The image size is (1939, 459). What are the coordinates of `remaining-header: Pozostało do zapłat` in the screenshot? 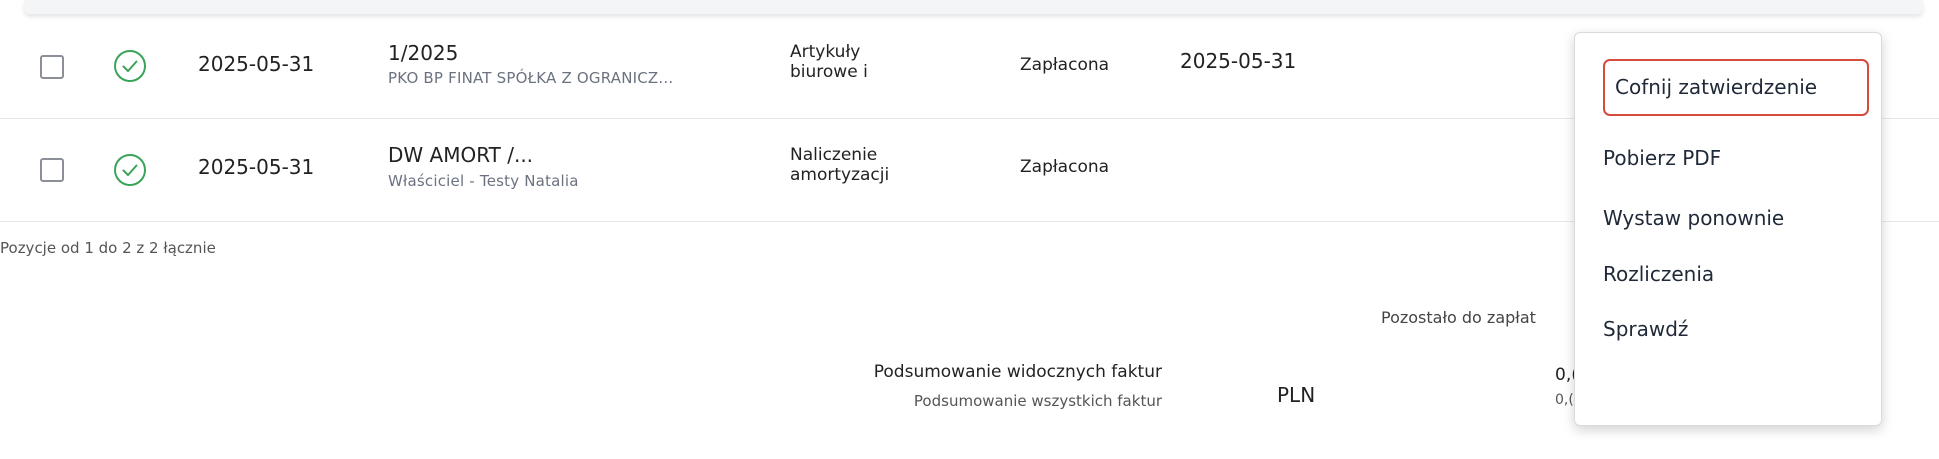 It's located at (1458, 317).